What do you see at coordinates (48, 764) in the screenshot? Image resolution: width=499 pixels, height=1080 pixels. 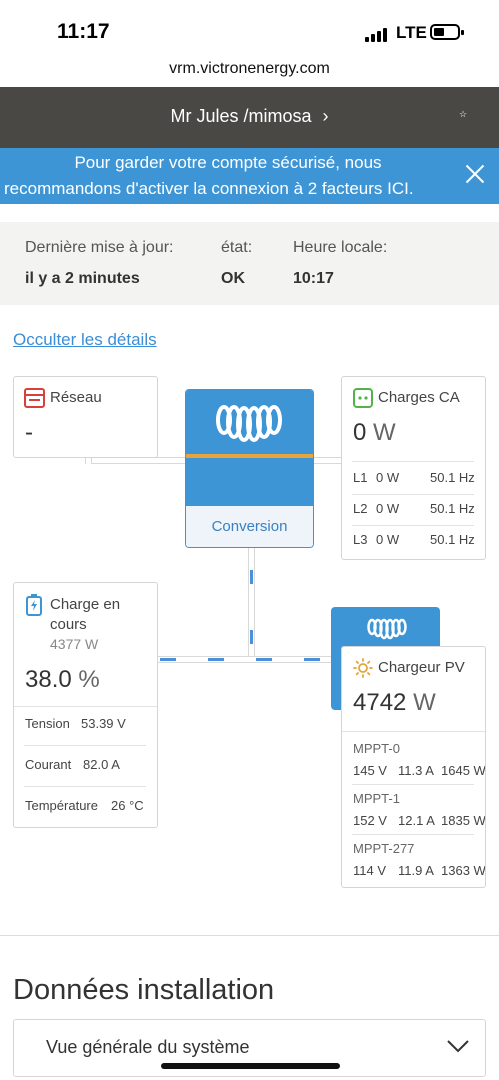 I see `battery-row-label: Courant` at bounding box center [48, 764].